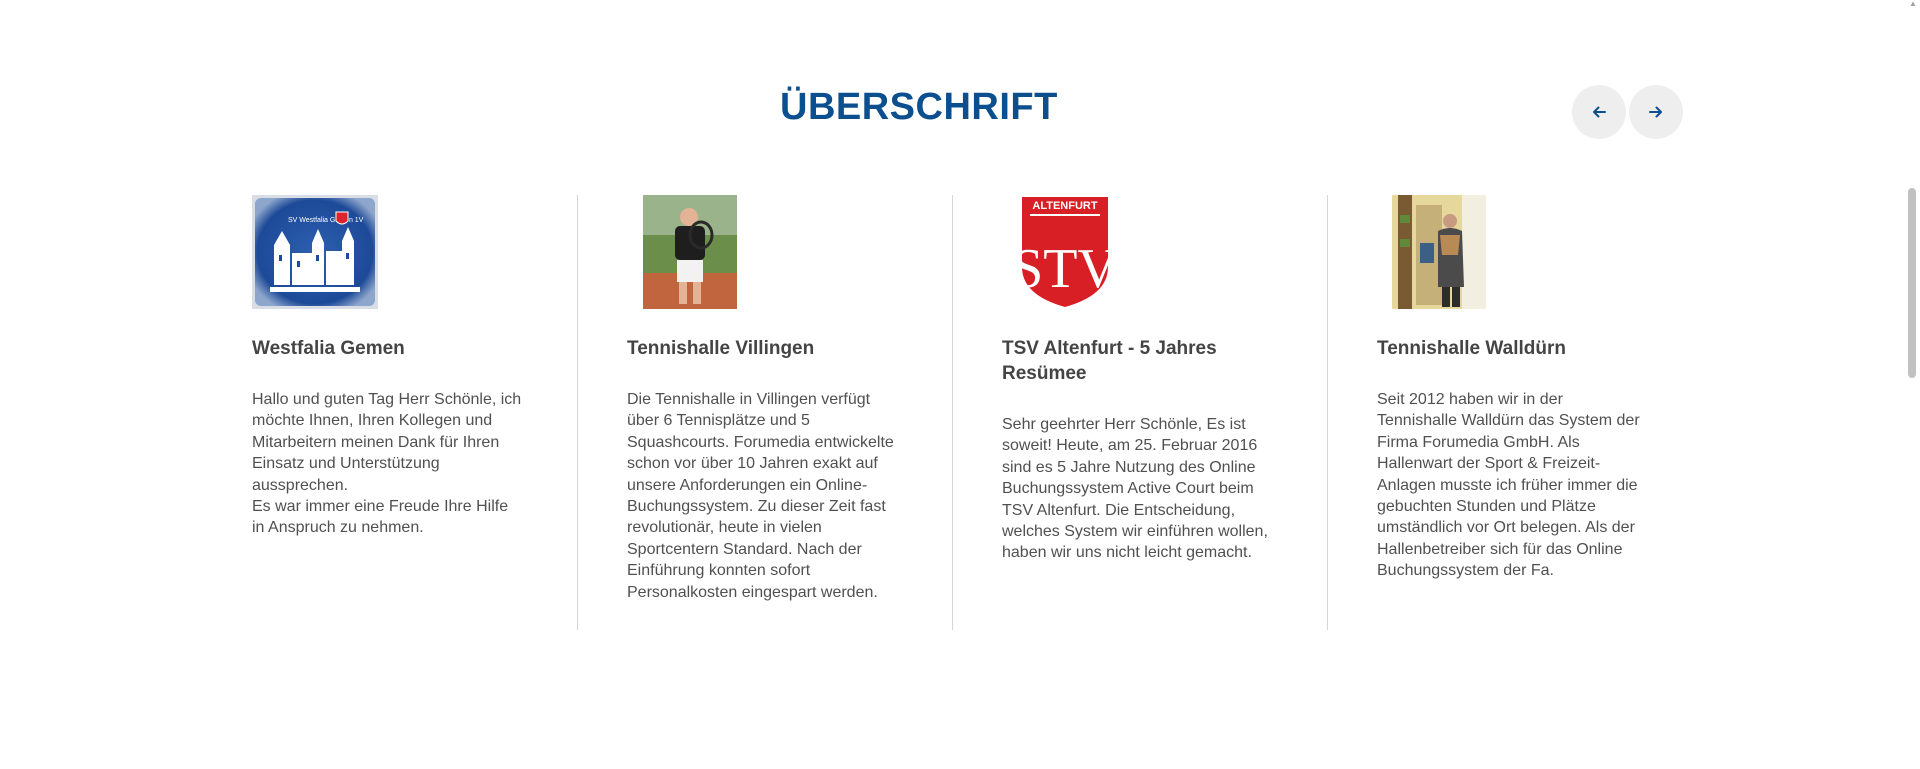  What do you see at coordinates (1471, 348) in the screenshot?
I see `card-title: Tennishalle Walldürn` at bounding box center [1471, 348].